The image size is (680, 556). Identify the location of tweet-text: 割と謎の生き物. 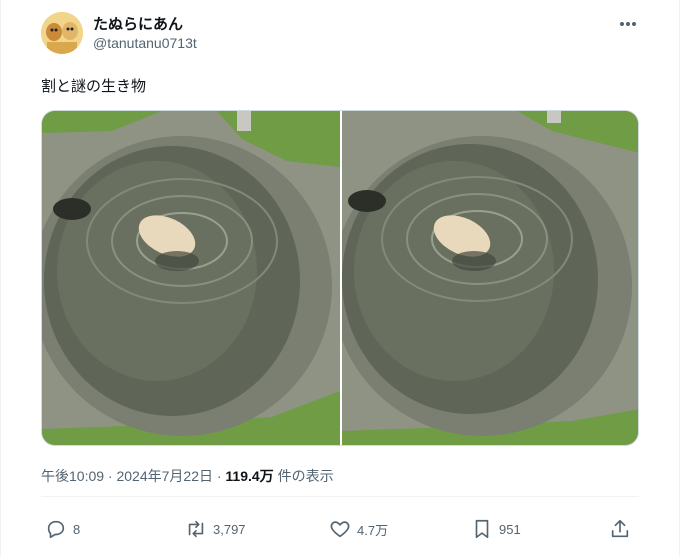
(94, 86).